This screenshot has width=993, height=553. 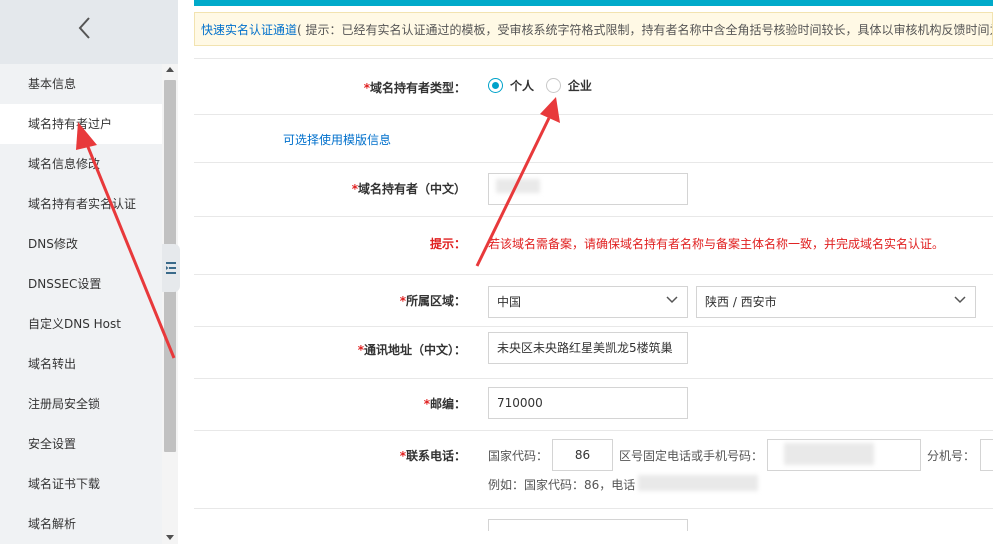 I want to click on sidebar-scrollbar, so click(x=170, y=304).